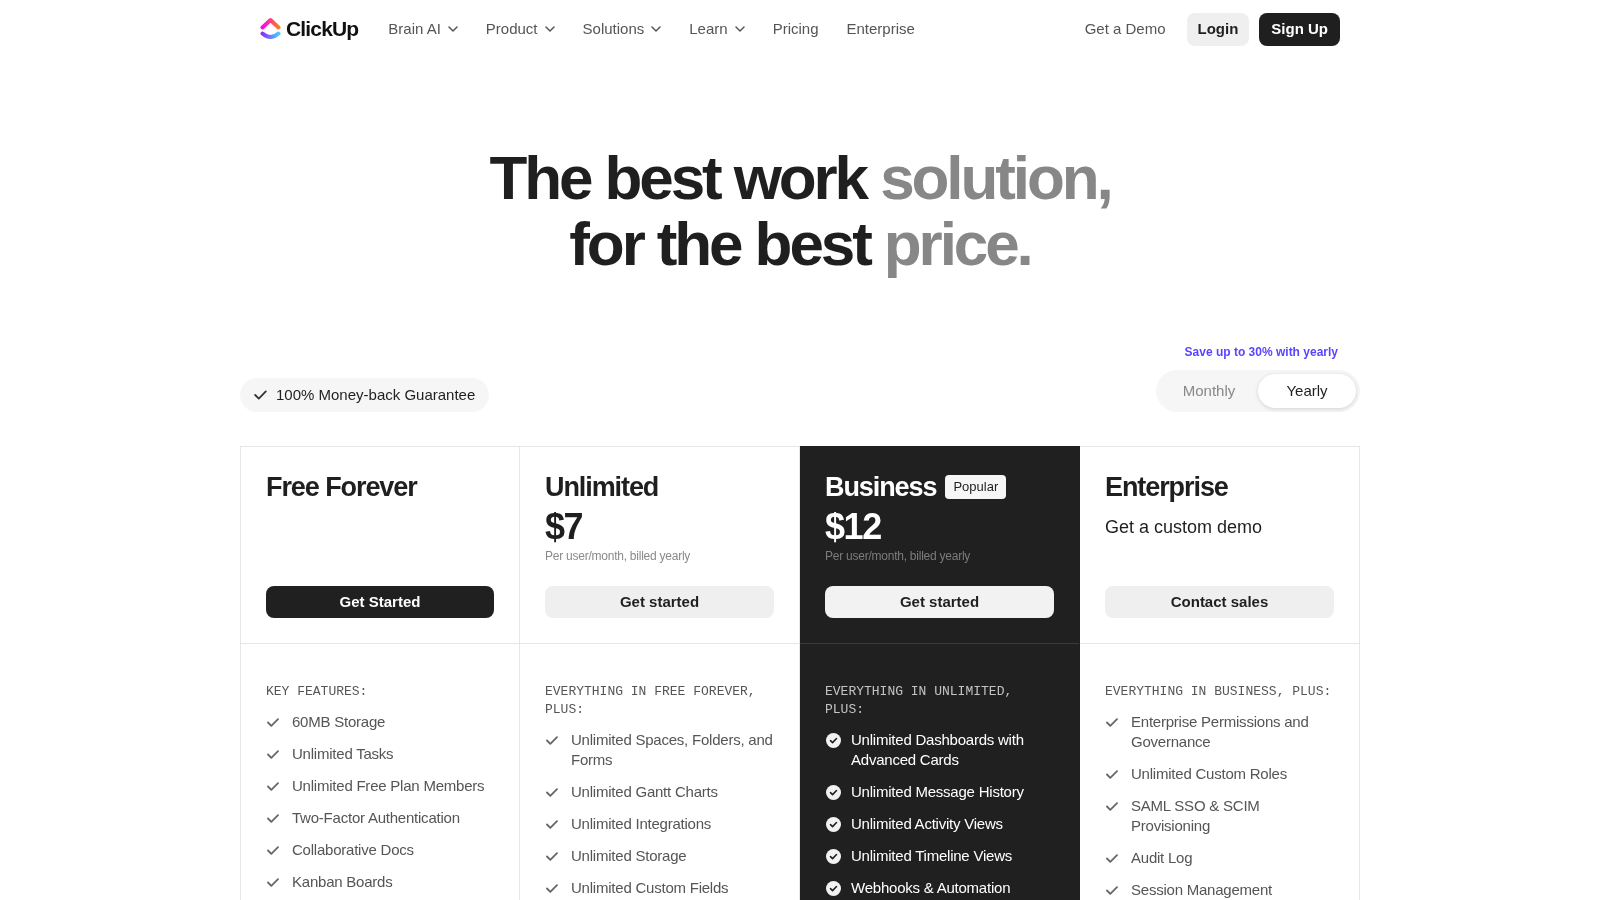  Describe the element at coordinates (1261, 352) in the screenshot. I see `savings-note: Save up to 30% with yearly` at that location.